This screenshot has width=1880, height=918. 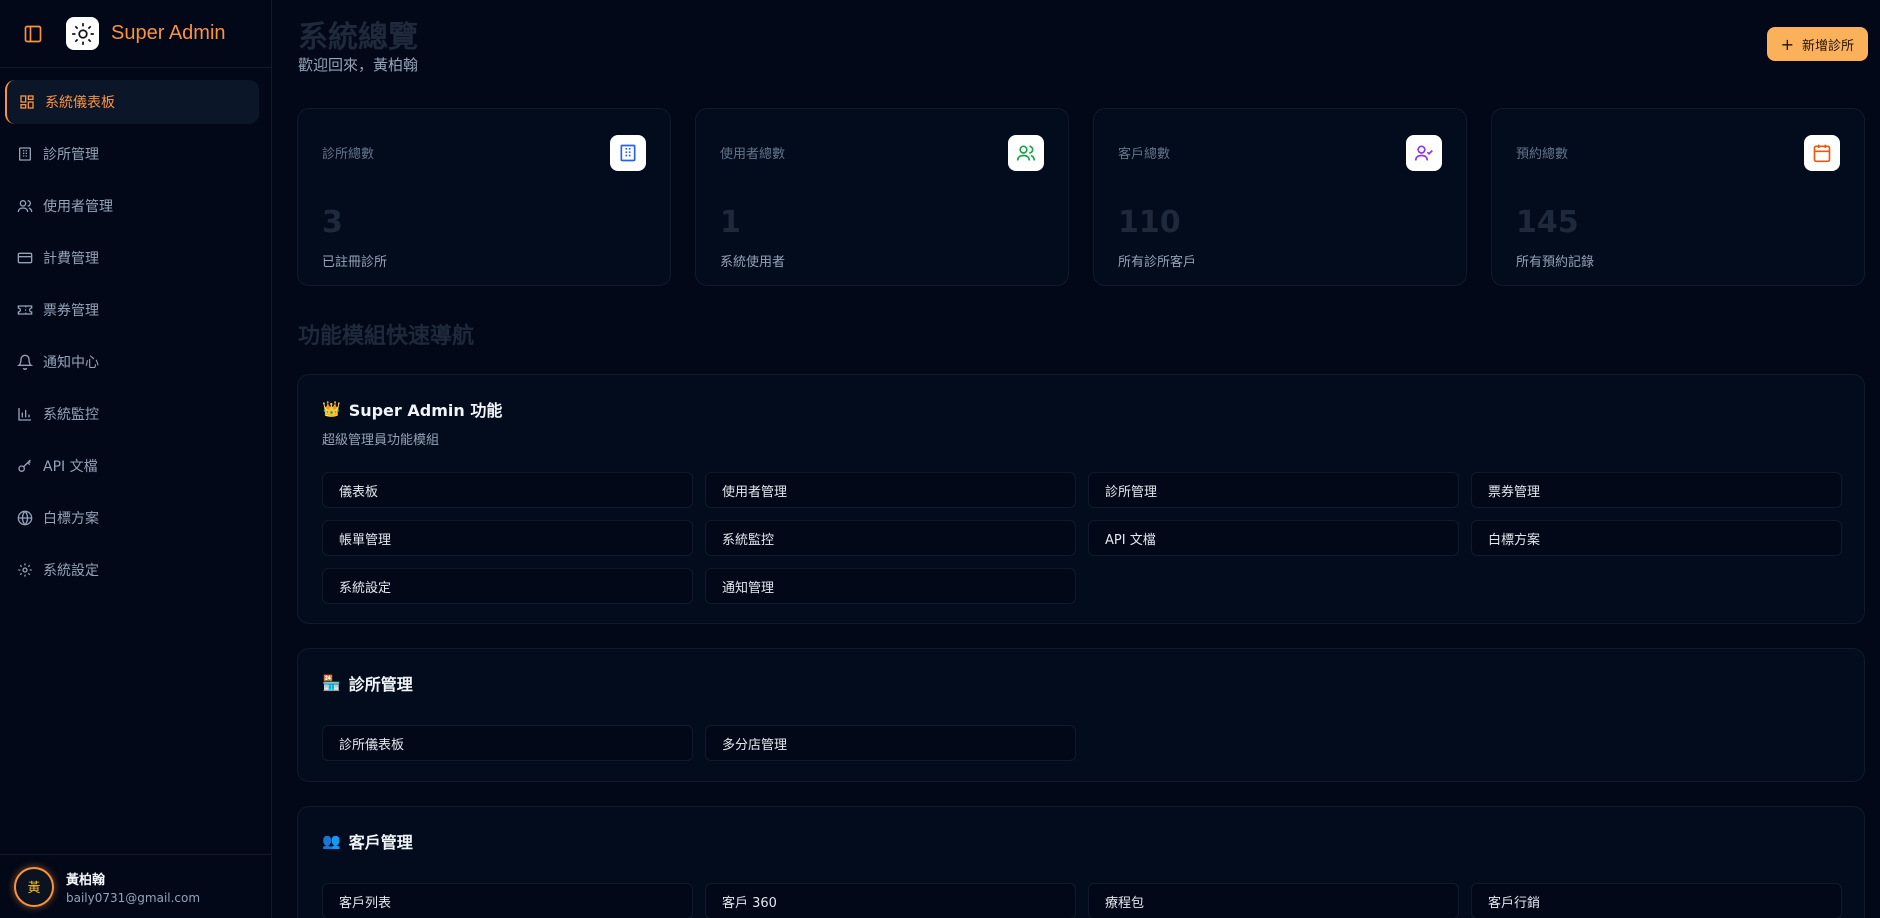 What do you see at coordinates (168, 33) in the screenshot?
I see `app-title: Super Admin` at bounding box center [168, 33].